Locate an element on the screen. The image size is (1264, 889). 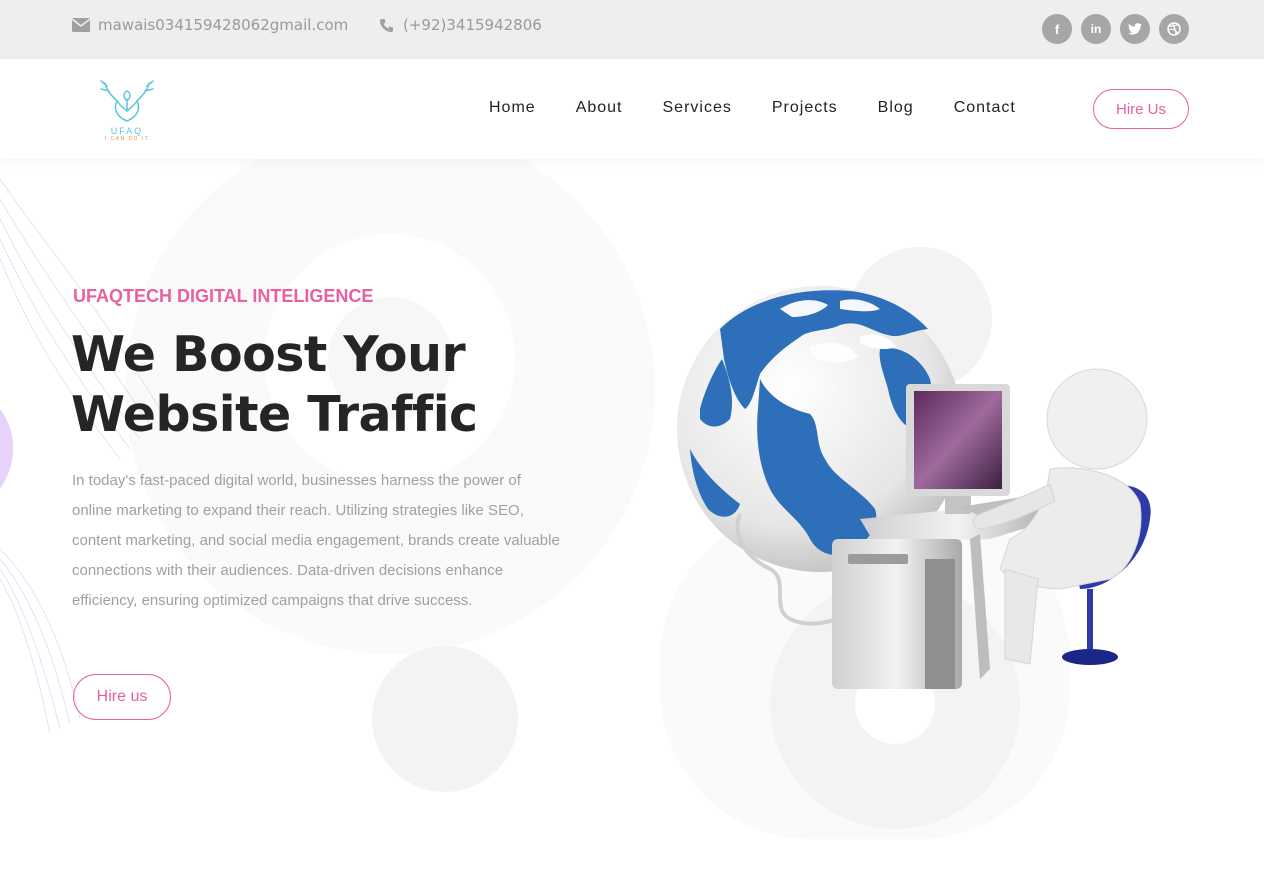
logo-tagline: I CAN DO IT is located at coordinates (127, 139).